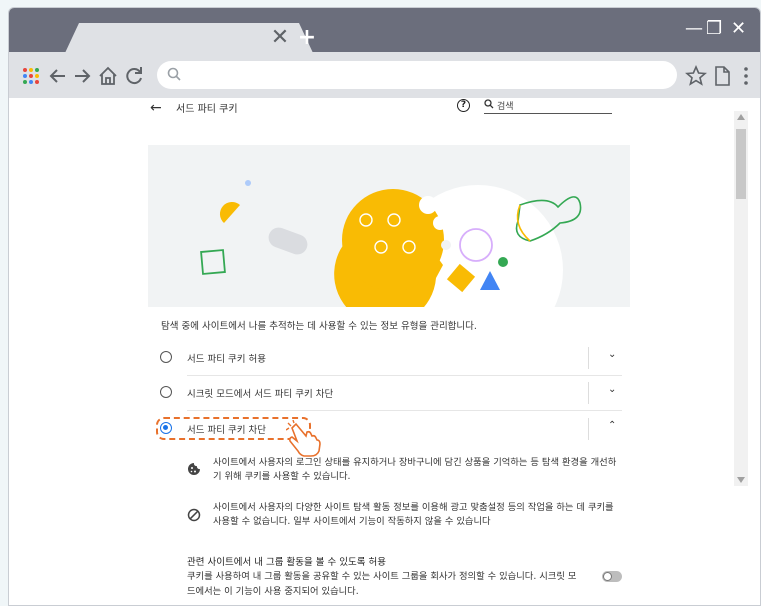 This screenshot has height=606, width=761. What do you see at coordinates (194, 515) in the screenshot?
I see `block-icon` at bounding box center [194, 515].